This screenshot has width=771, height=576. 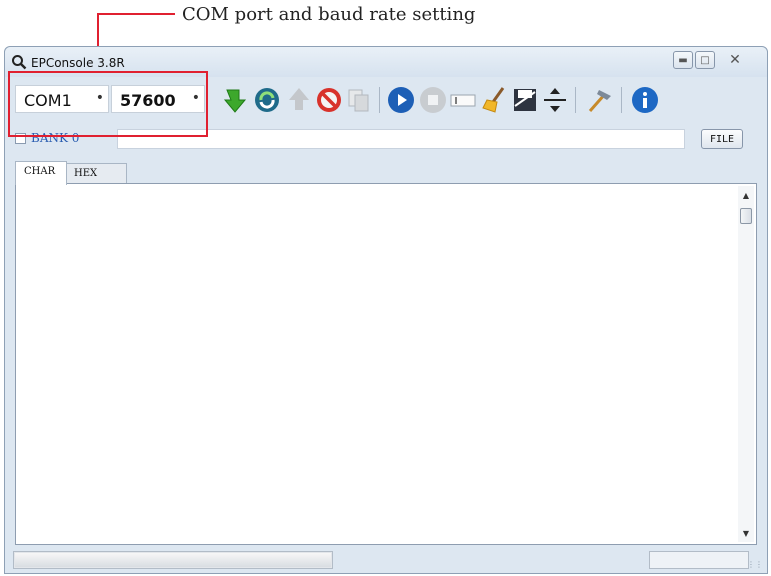 I want to click on window-title: EPConsole 3.8R, so click(x=78, y=63).